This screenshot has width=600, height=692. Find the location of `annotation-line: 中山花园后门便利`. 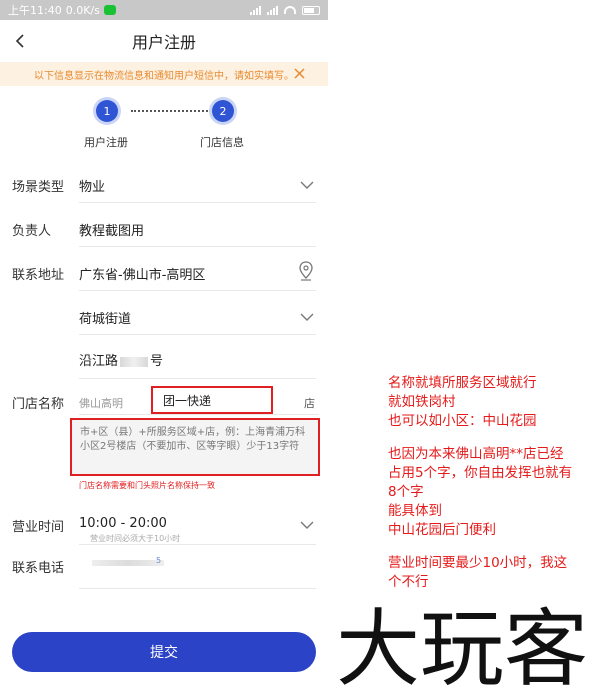

annotation-line: 中山花园后门便利 is located at coordinates (442, 530).